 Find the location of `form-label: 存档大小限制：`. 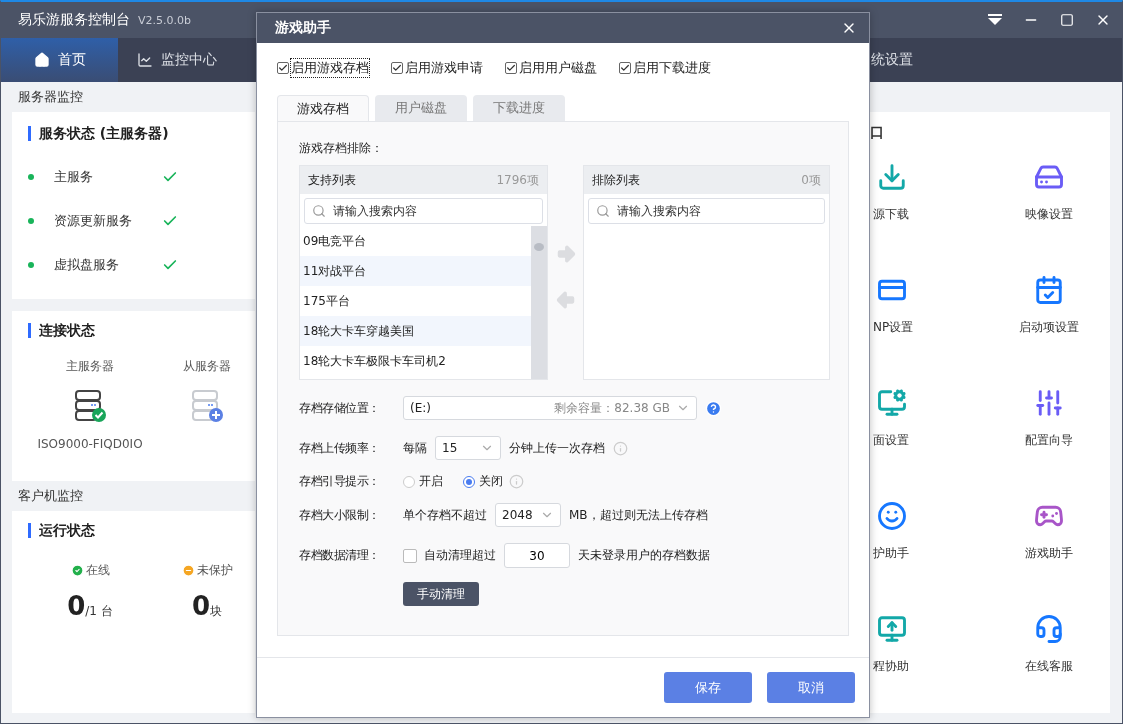

form-label: 存档大小限制： is located at coordinates (340, 515).